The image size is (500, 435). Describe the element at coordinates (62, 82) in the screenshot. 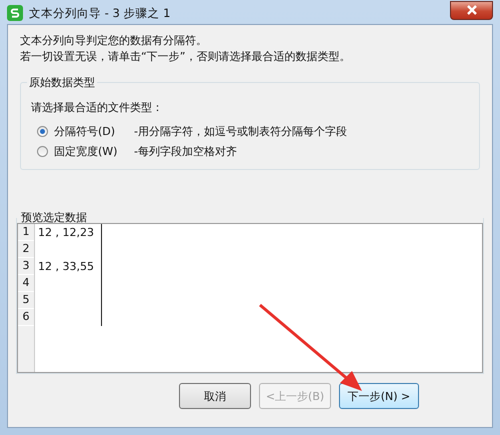

I see `group-title: 原始数据类型` at that location.